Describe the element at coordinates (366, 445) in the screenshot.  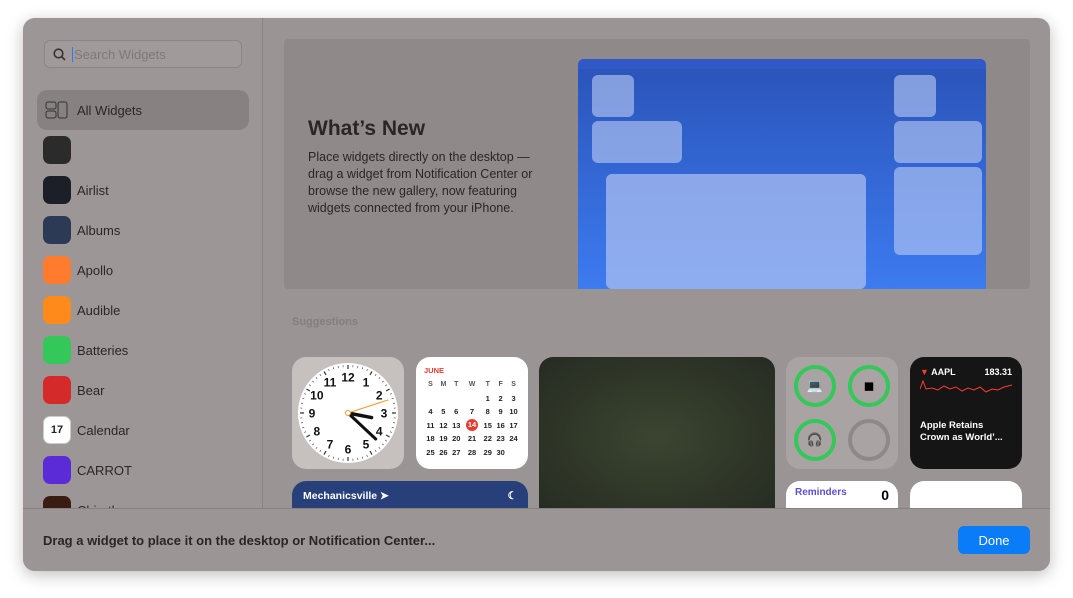
I see `clock-number: 5` at that location.